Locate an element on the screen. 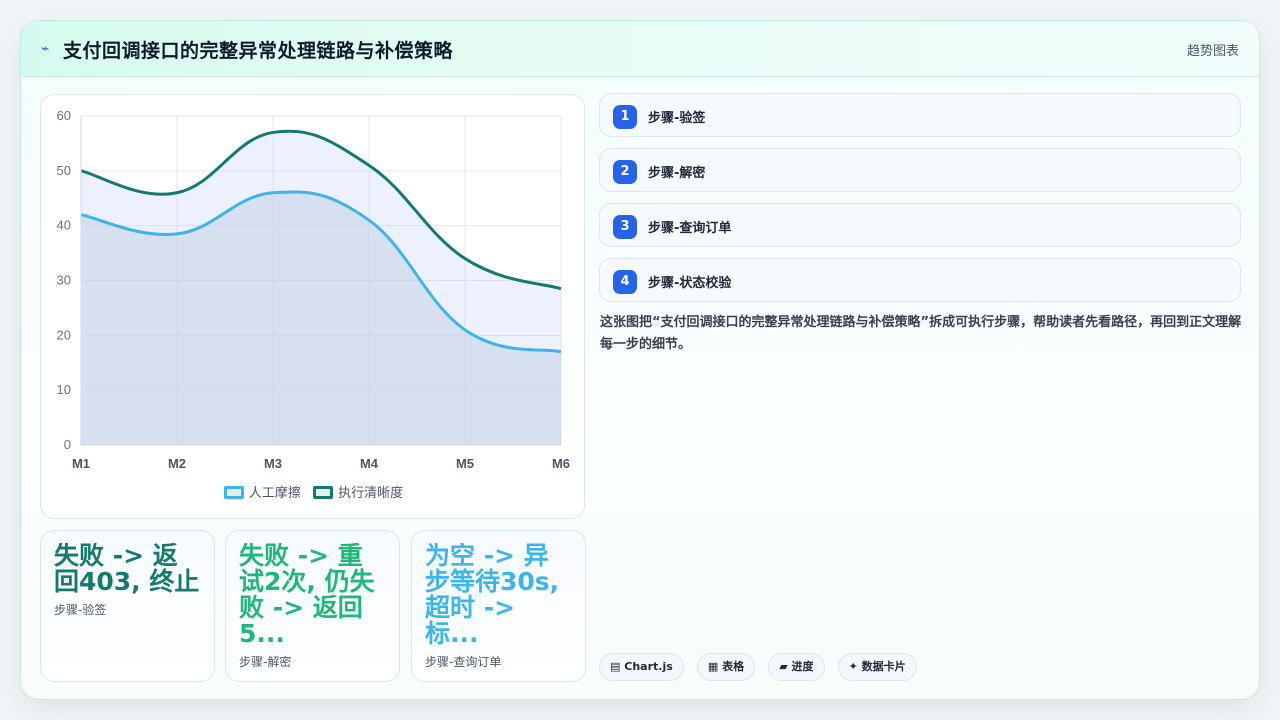 The width and height of the screenshot is (1280, 720). stat-value: 失败 -> 返回403, 终止 is located at coordinates (127, 569).